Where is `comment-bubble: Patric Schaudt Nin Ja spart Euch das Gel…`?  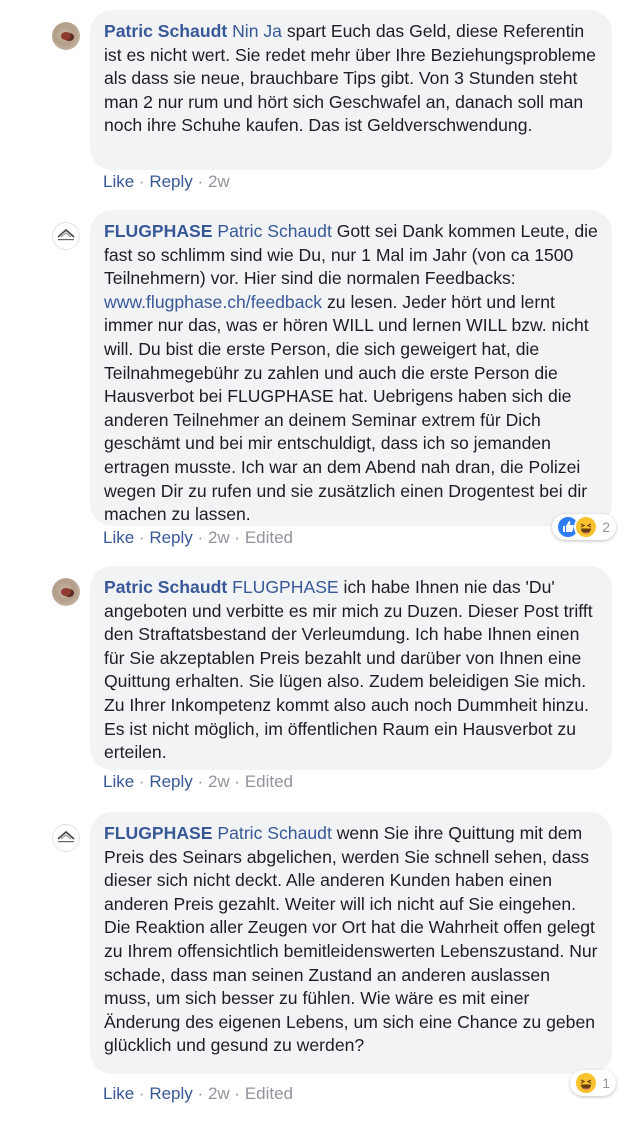
comment-bubble: Patric Schaudt Nin Ja spart Euch das Gel… is located at coordinates (351, 90).